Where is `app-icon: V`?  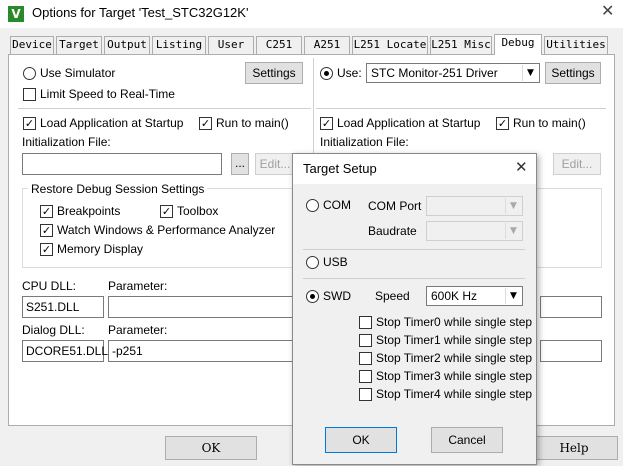 app-icon: V is located at coordinates (16, 14).